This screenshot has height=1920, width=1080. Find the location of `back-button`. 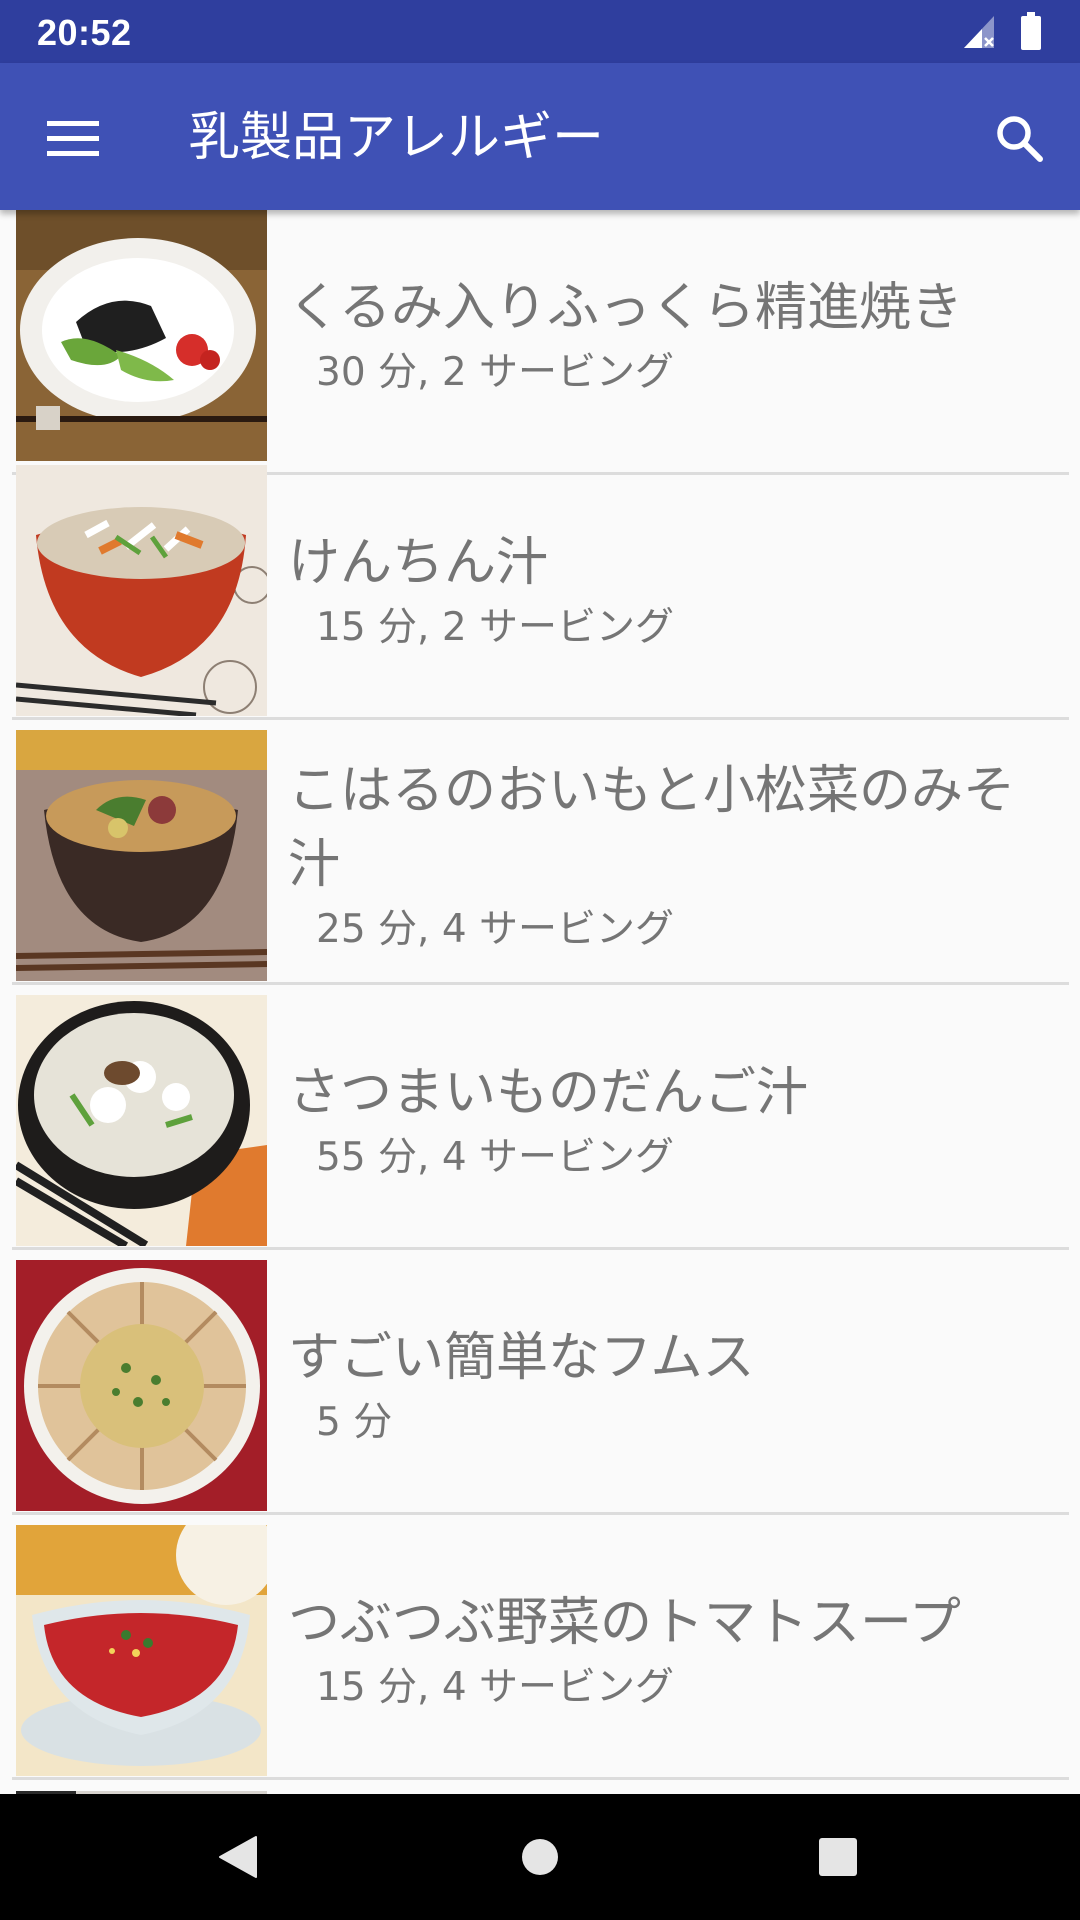

back-button is located at coordinates (238, 1857).